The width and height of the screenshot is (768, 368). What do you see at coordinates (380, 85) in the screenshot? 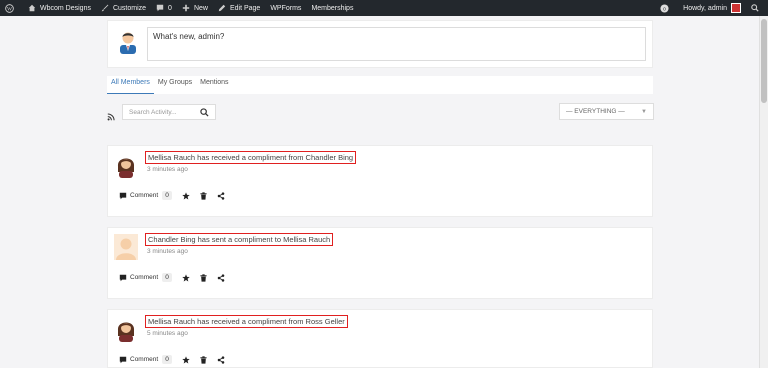
I see `activity-tabs: All Members My Groups Mentions` at bounding box center [380, 85].